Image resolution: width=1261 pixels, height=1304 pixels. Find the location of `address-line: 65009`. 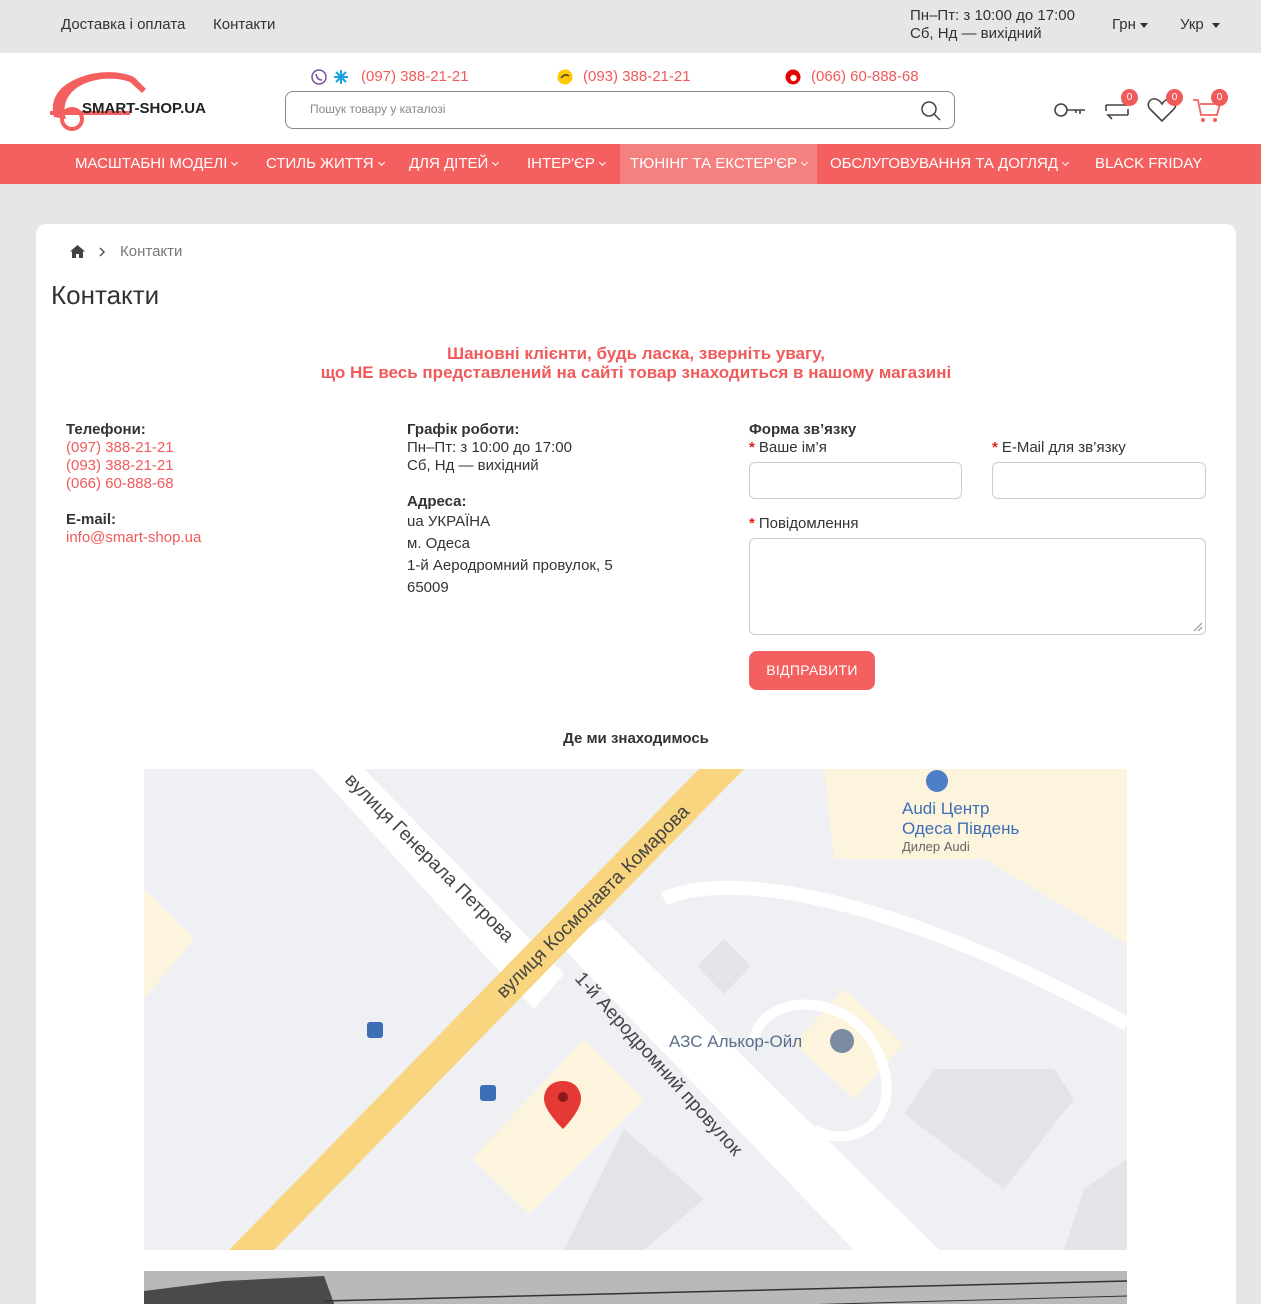

address-line: 65009 is located at coordinates (428, 587).